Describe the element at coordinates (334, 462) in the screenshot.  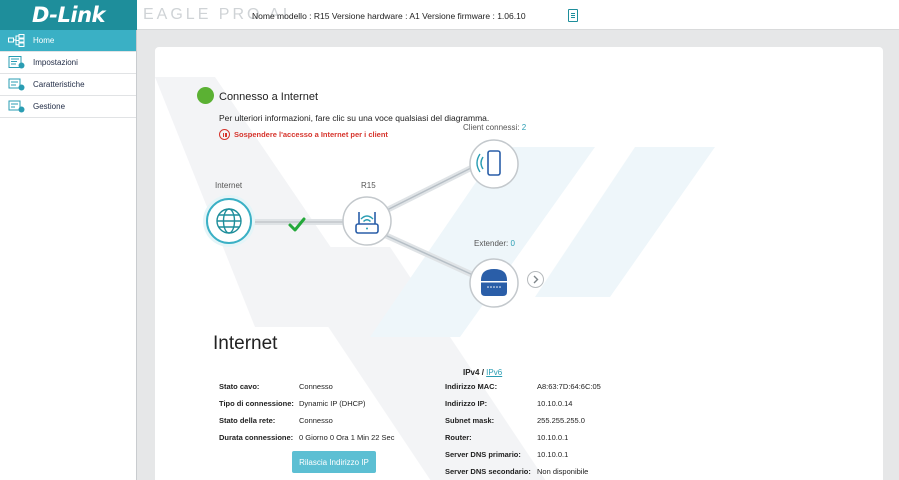
I see `release-ip-button: Rilascia Indirizzo IP` at that location.